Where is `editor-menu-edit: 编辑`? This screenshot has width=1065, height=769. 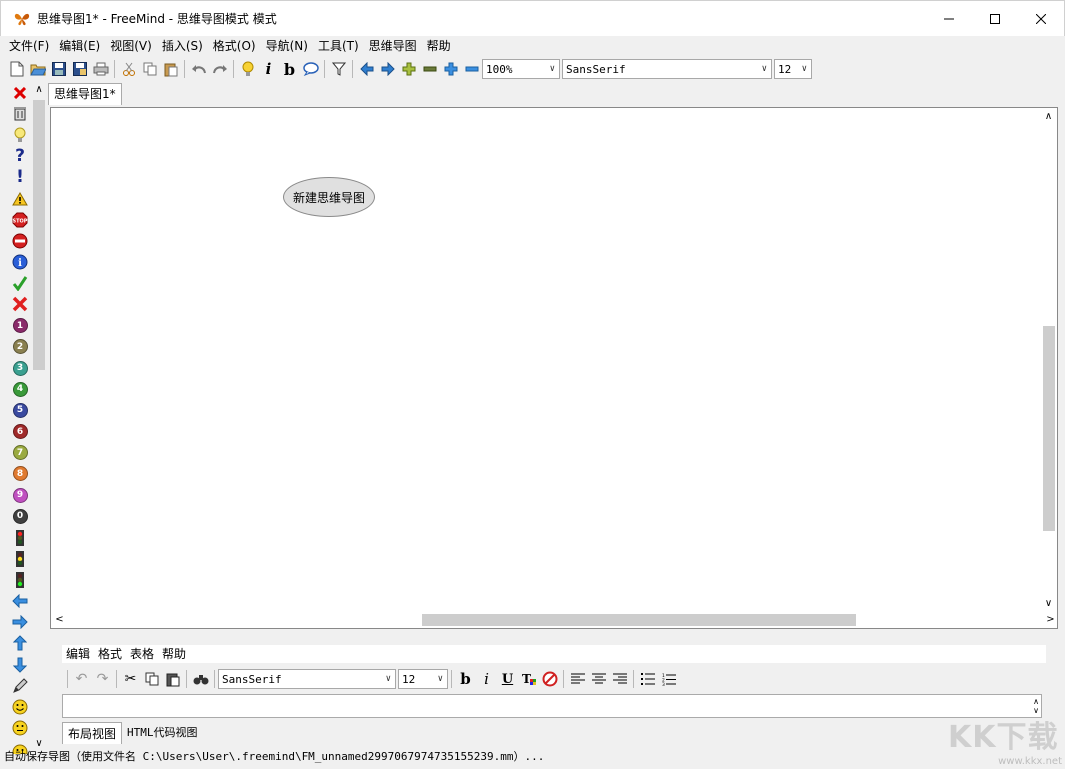
editor-menu-edit: 编辑 is located at coordinates (78, 654).